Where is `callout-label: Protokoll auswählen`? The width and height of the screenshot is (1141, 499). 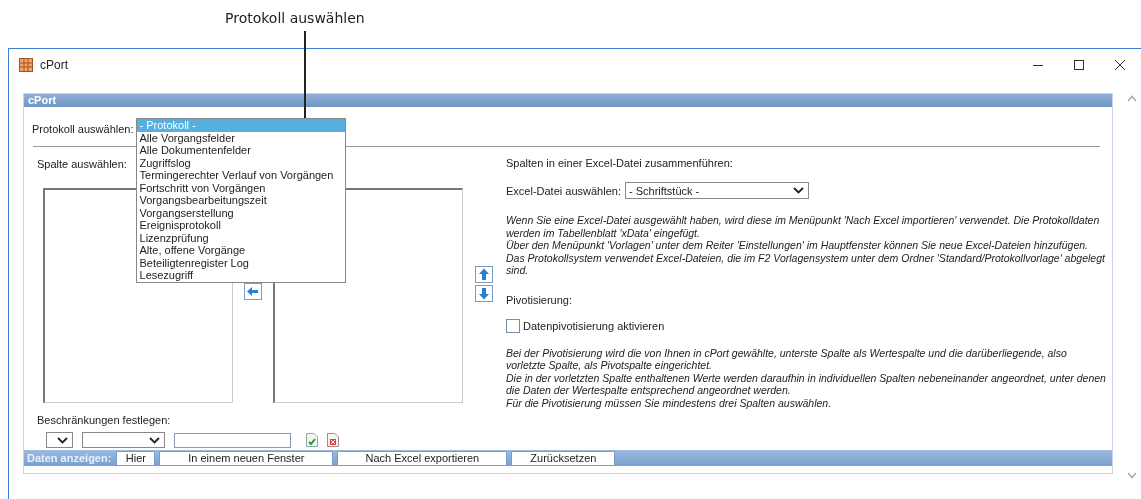 callout-label: Protokoll auswählen is located at coordinates (295, 19).